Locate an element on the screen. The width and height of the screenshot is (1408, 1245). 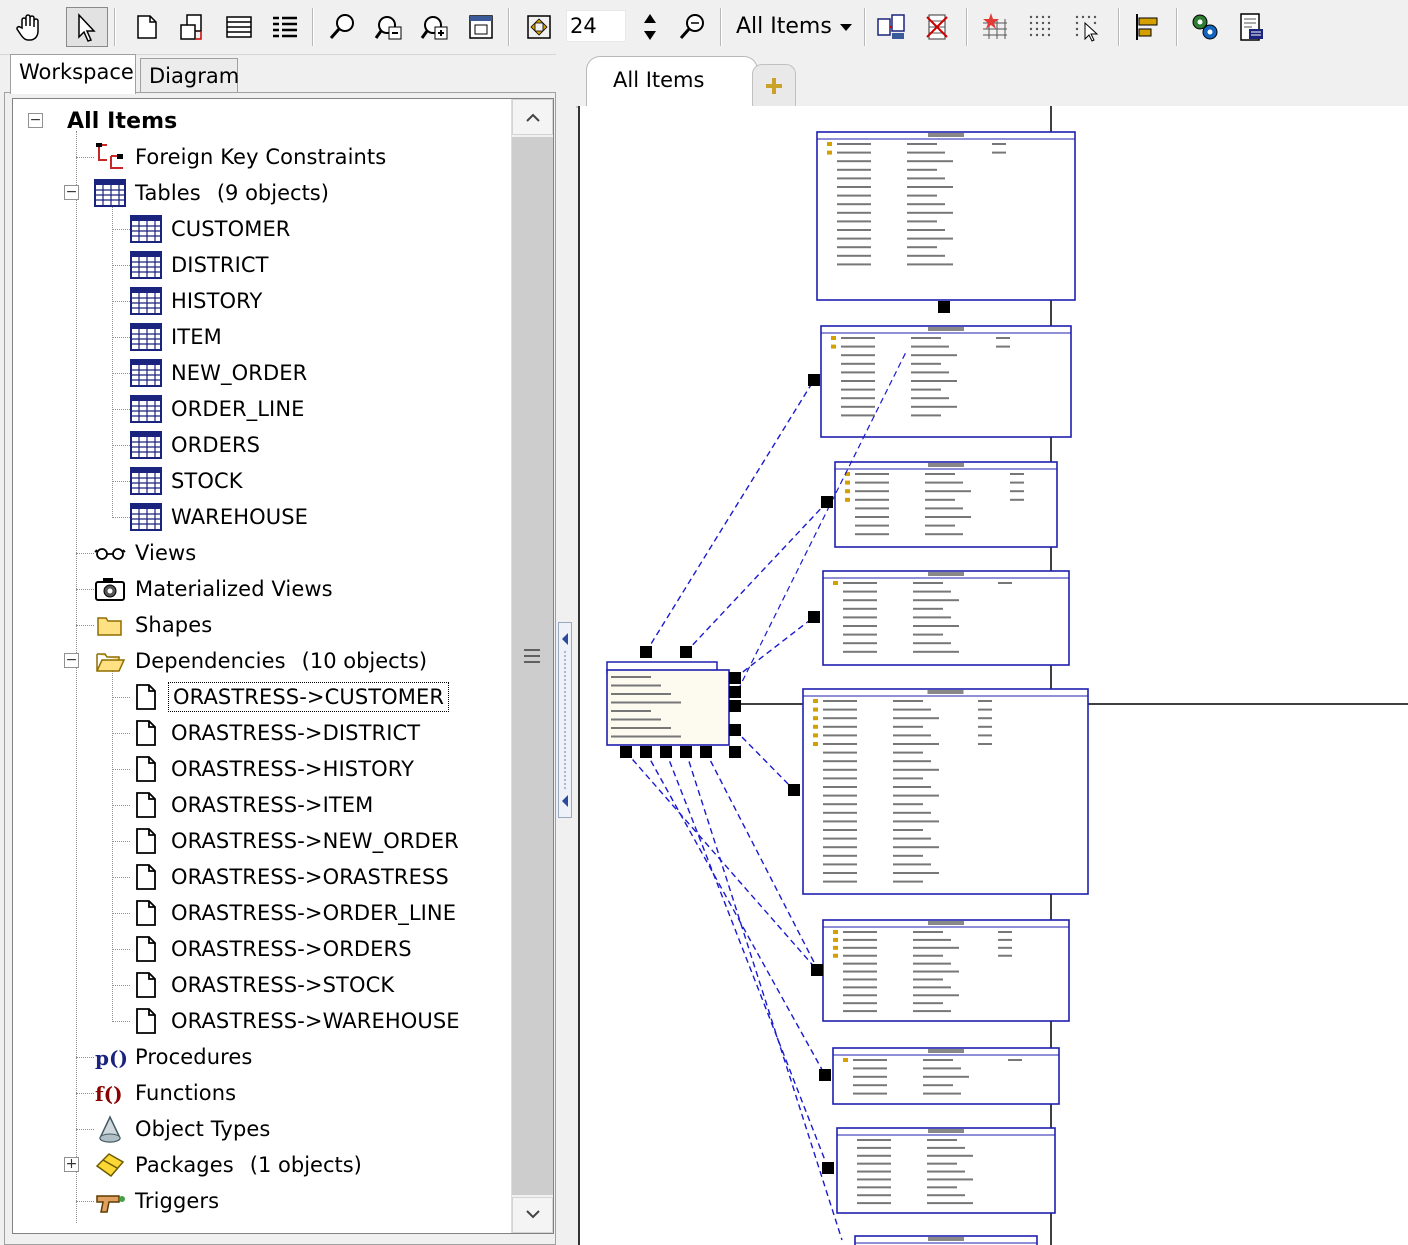
tab-workspace: Workspace is located at coordinates (73, 74).